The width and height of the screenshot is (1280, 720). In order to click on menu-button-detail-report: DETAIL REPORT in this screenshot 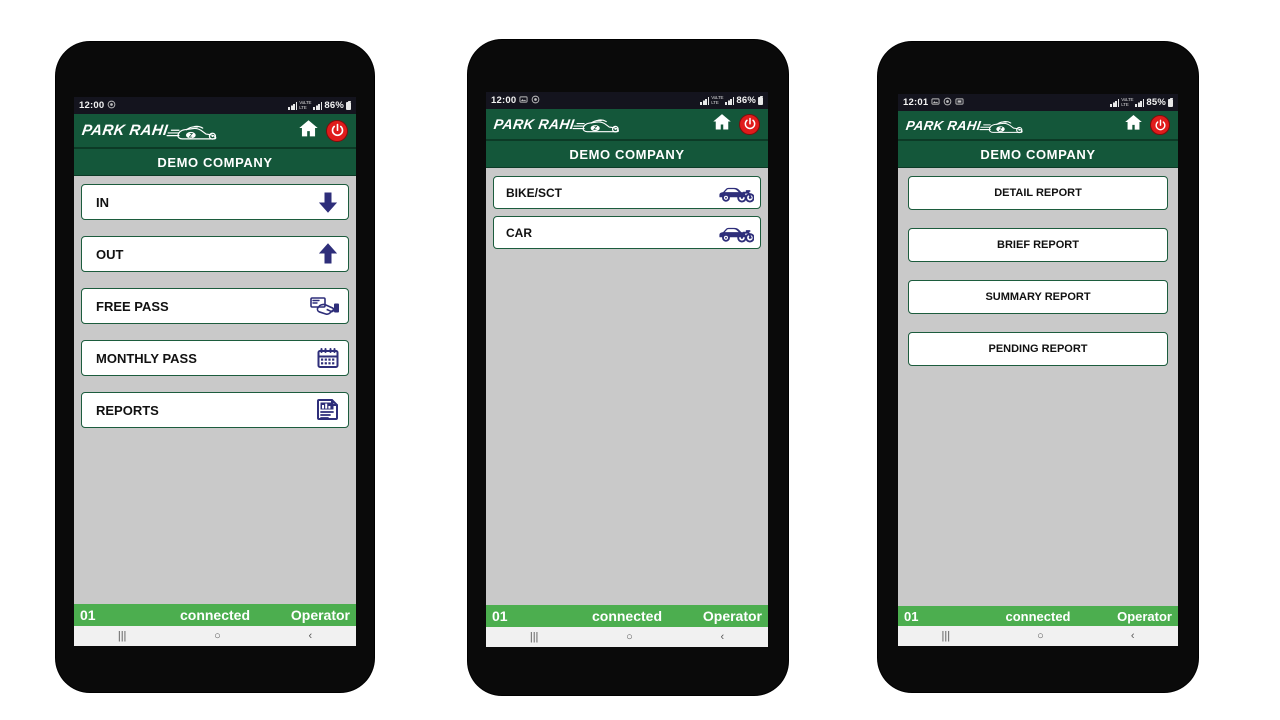, I will do `click(1038, 193)`.